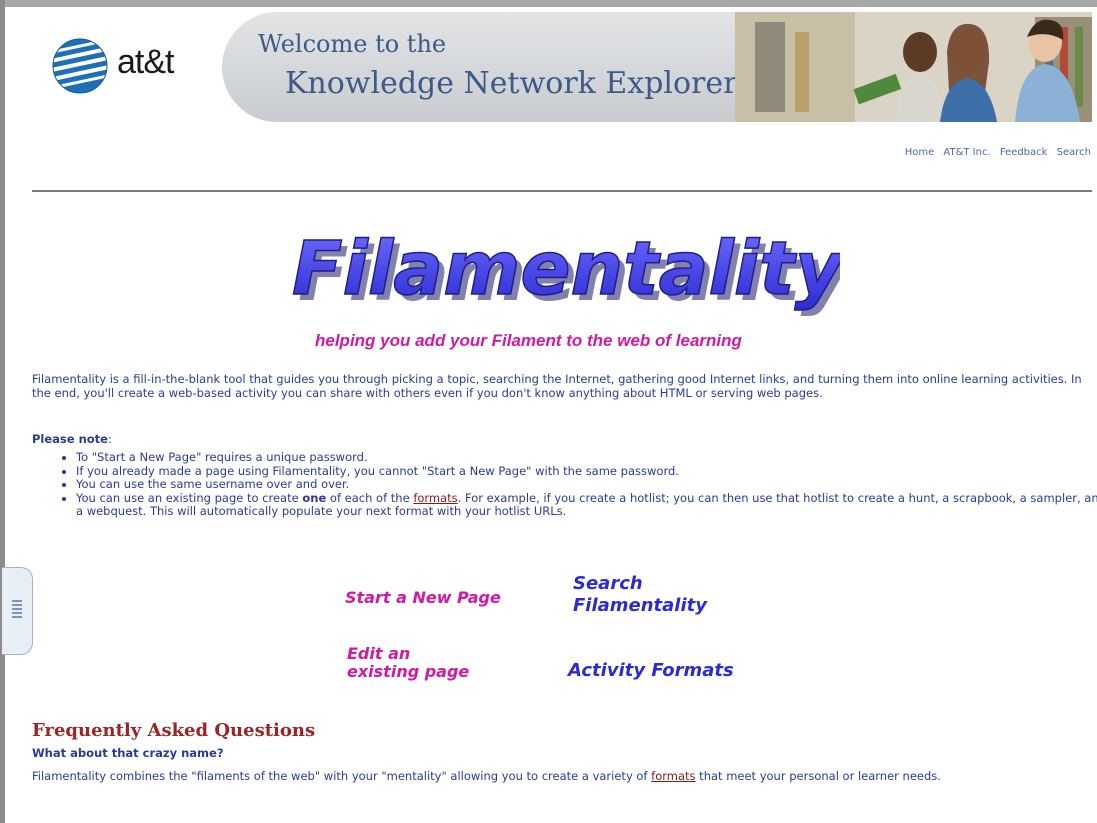  I want to click on window-left-border, so click(2, 411).